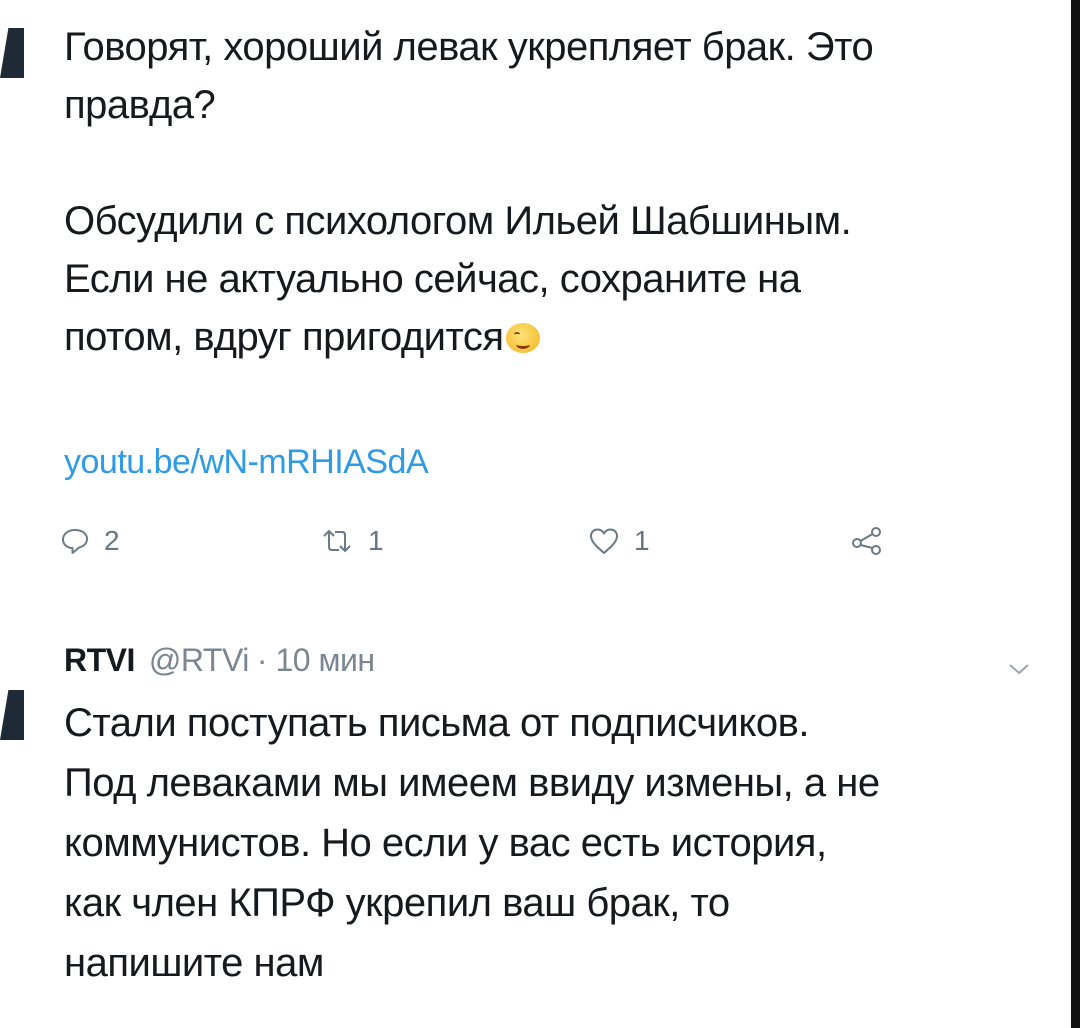  I want to click on retweet-button: 1, so click(352, 541).